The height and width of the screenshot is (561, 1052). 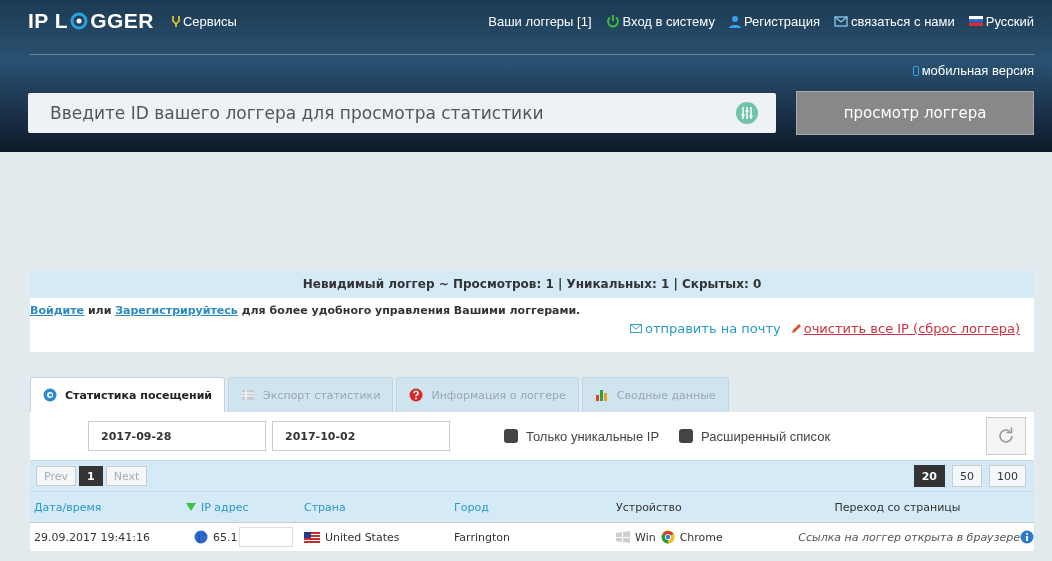 What do you see at coordinates (191, 507) in the screenshot?
I see `sort-arrow-icon` at bounding box center [191, 507].